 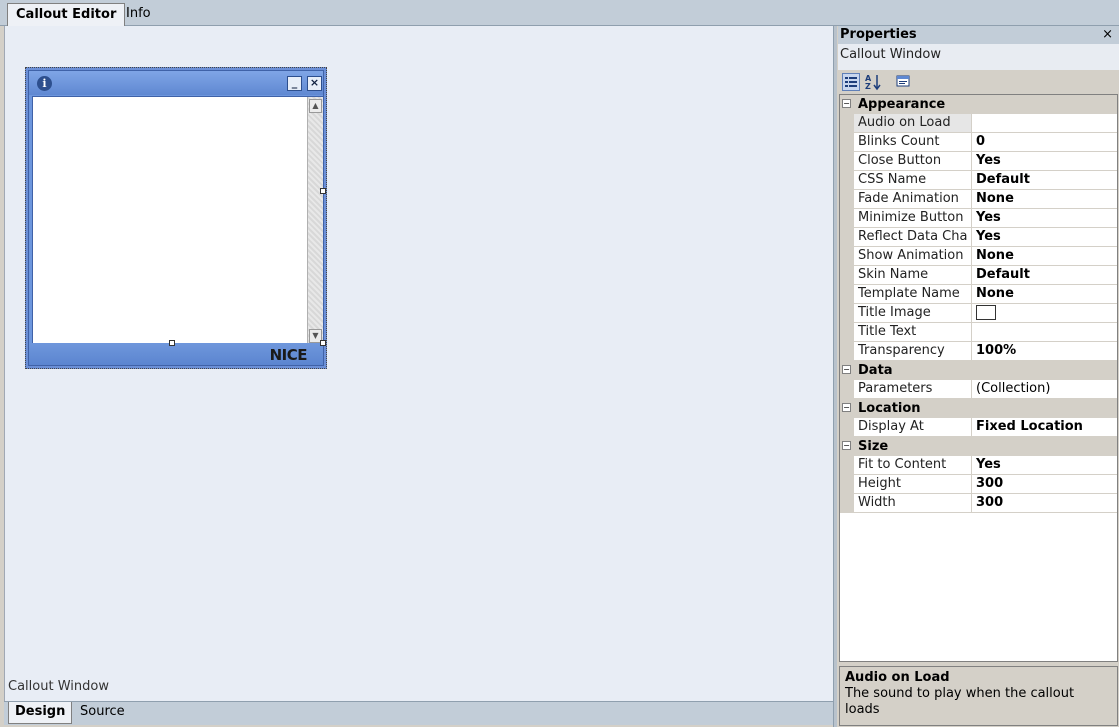 I want to click on property-name: Show Animation, so click(x=913, y=256).